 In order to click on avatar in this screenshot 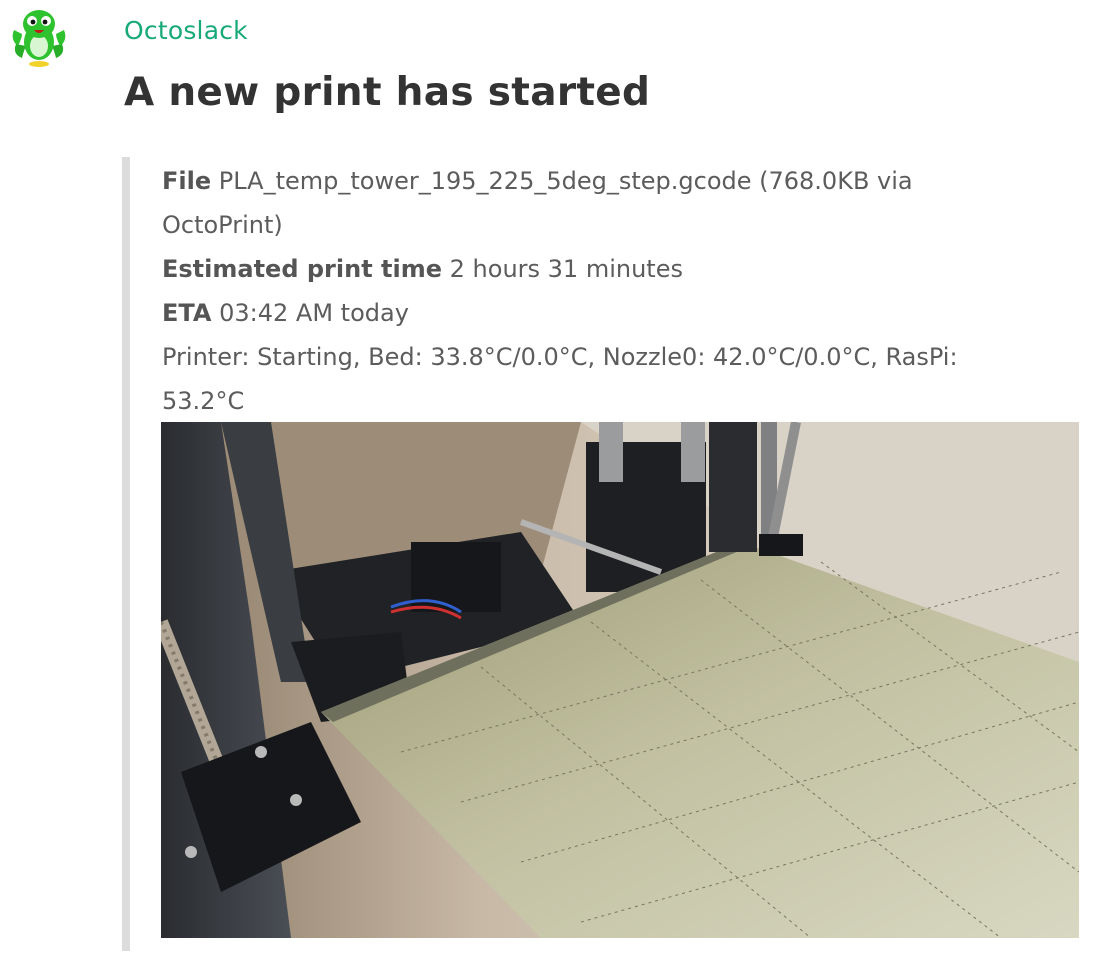, I will do `click(39, 37)`.